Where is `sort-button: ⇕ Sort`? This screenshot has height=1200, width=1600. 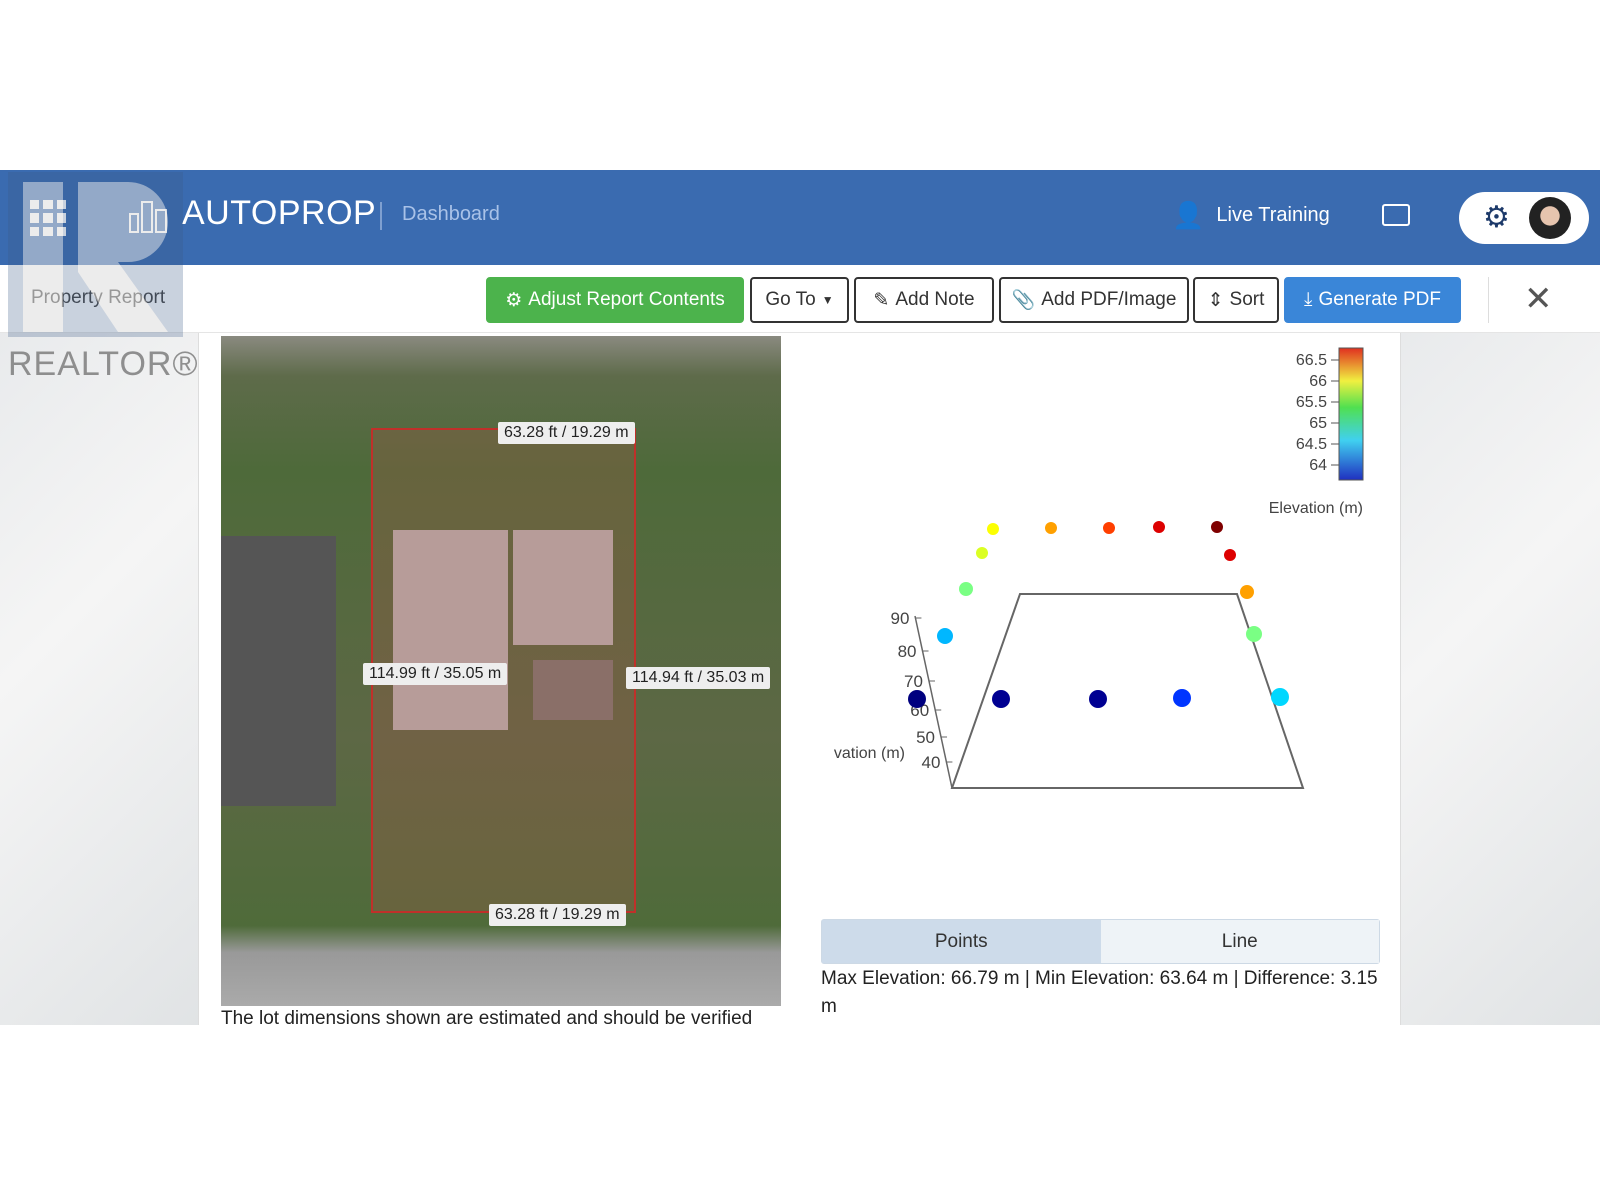
sort-button: ⇕ Sort is located at coordinates (1236, 300).